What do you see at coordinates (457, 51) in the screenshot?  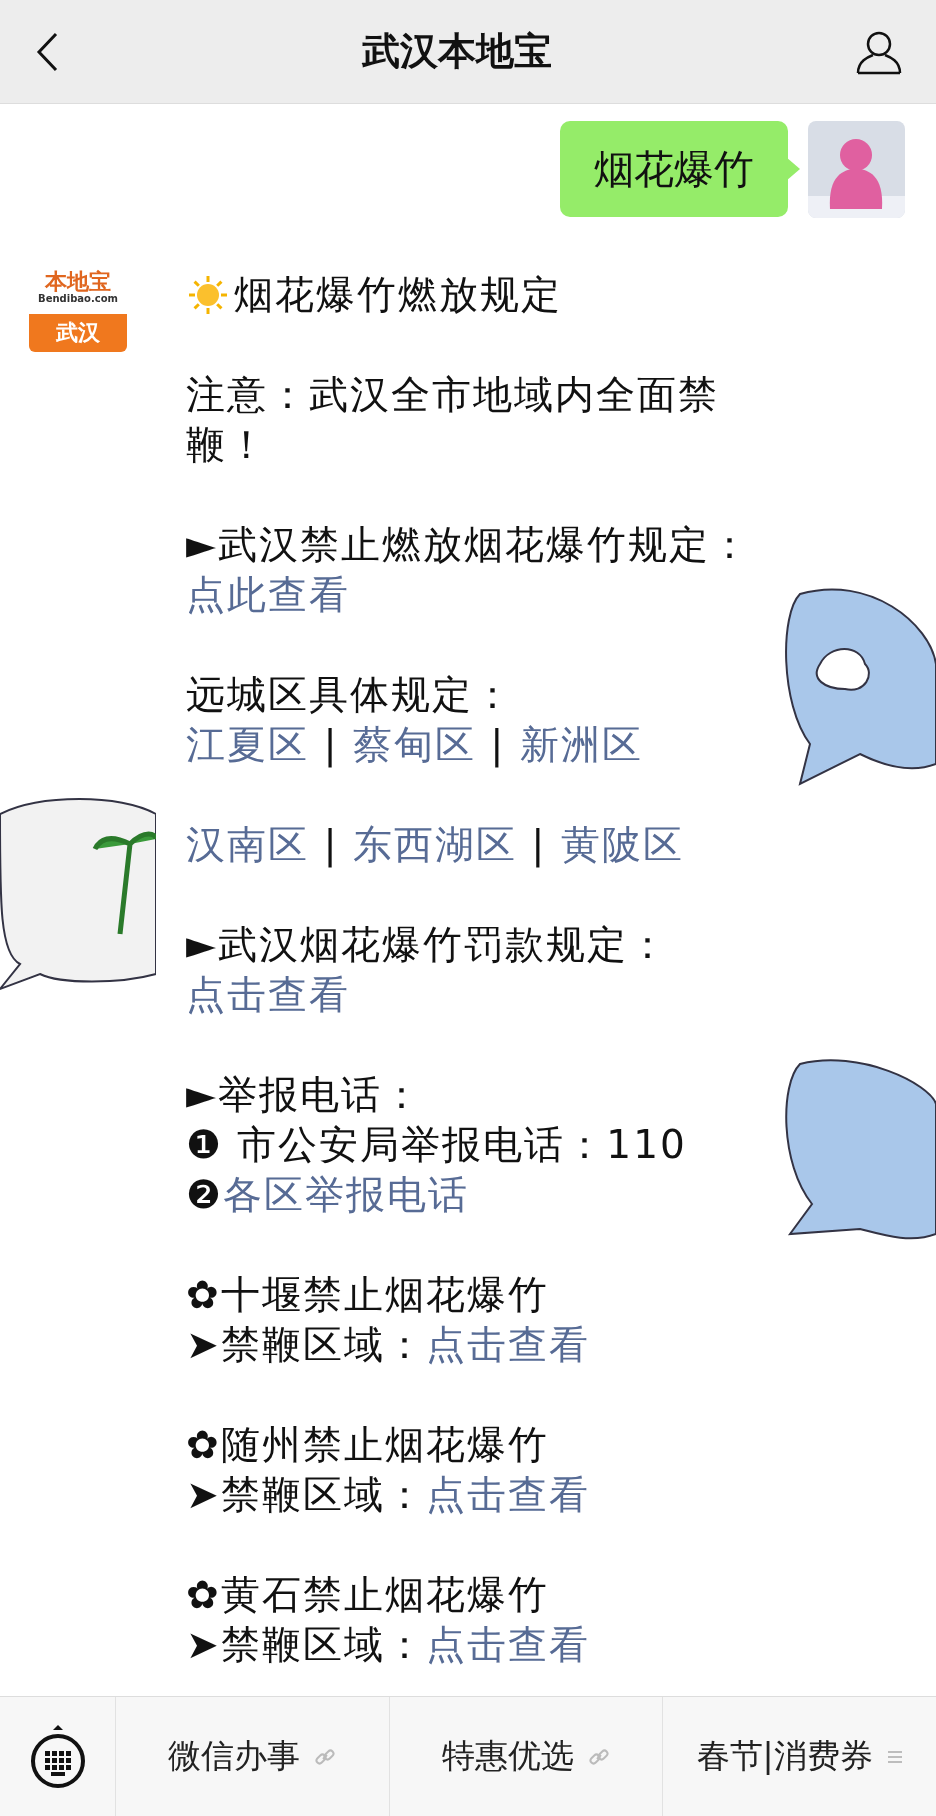 I see `window-title: 武汉本地宝` at bounding box center [457, 51].